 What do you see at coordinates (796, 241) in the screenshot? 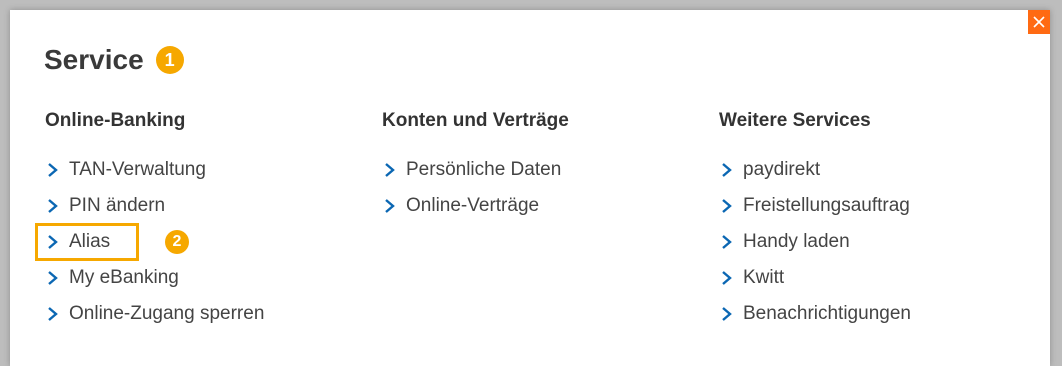
I see `link-label: Handy laden` at bounding box center [796, 241].